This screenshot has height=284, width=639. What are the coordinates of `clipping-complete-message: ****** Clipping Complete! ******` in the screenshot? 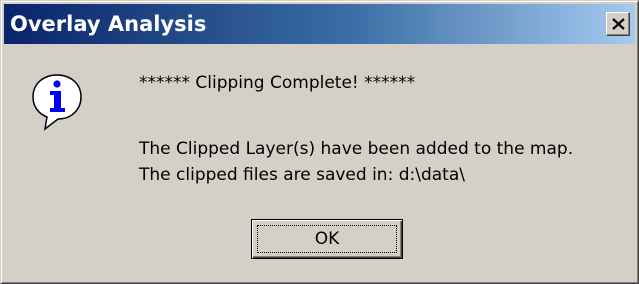 It's located at (277, 83).